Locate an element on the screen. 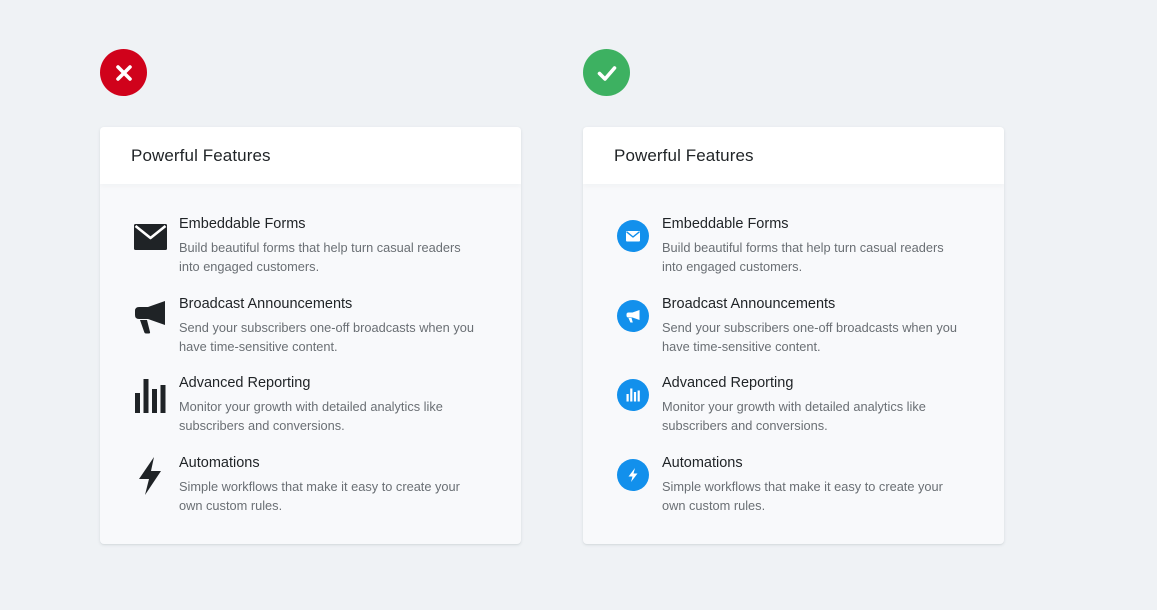  correct-indicator is located at coordinates (606, 72).